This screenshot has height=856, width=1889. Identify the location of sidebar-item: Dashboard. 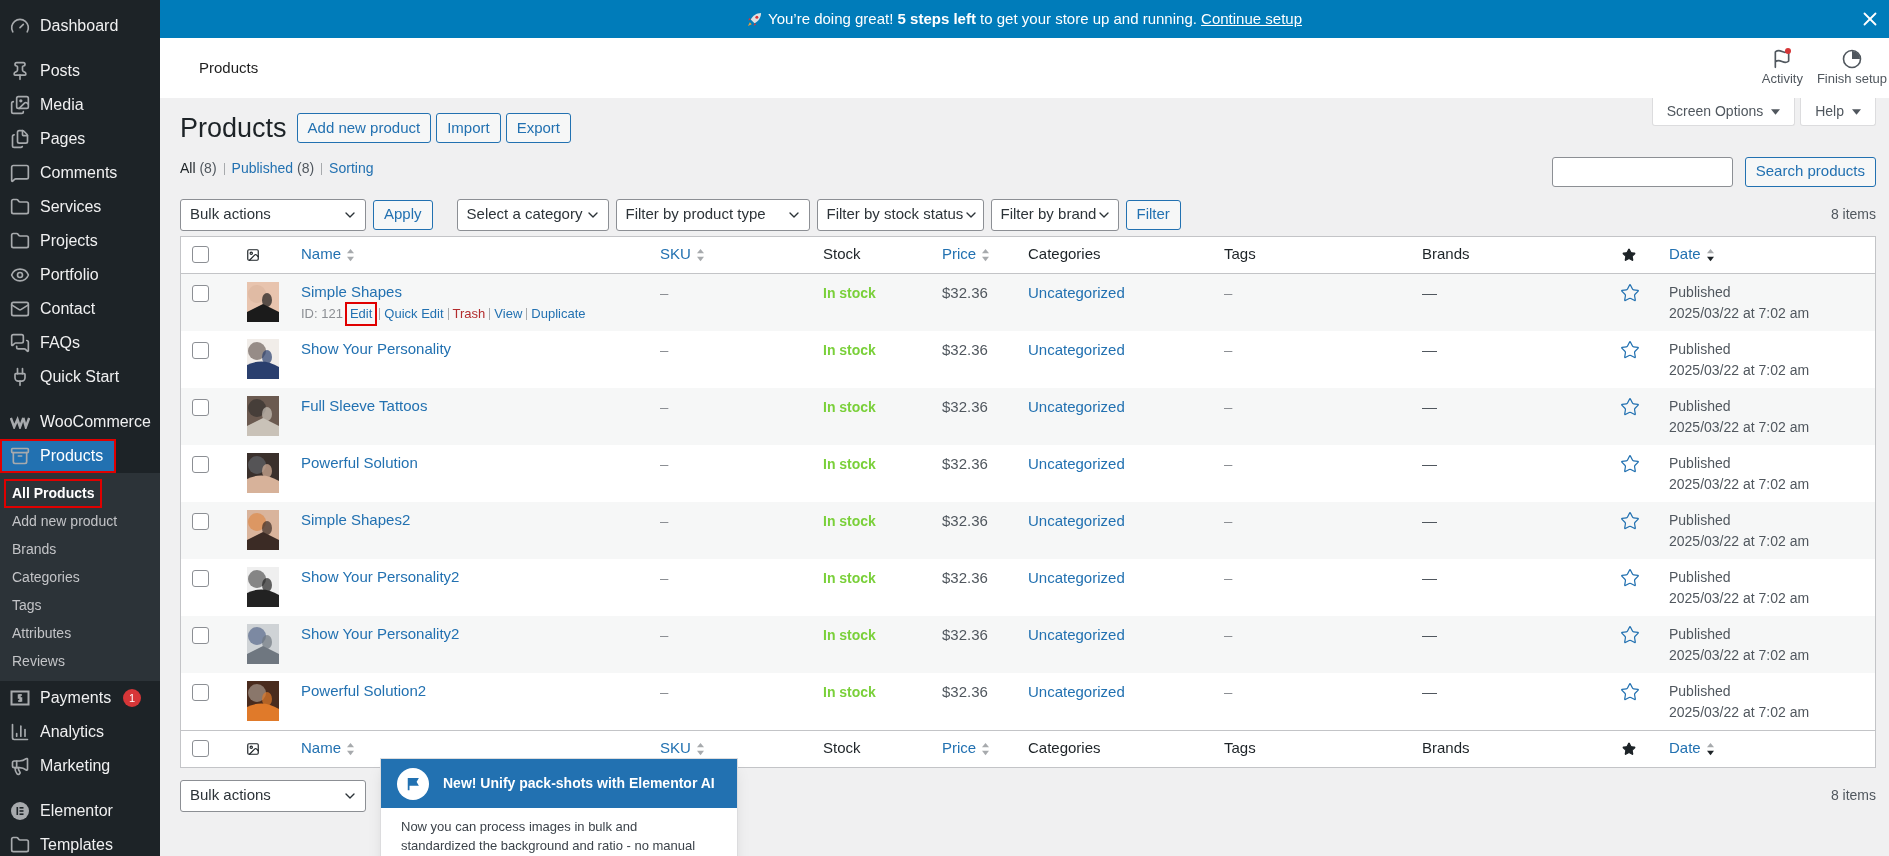
(80, 26).